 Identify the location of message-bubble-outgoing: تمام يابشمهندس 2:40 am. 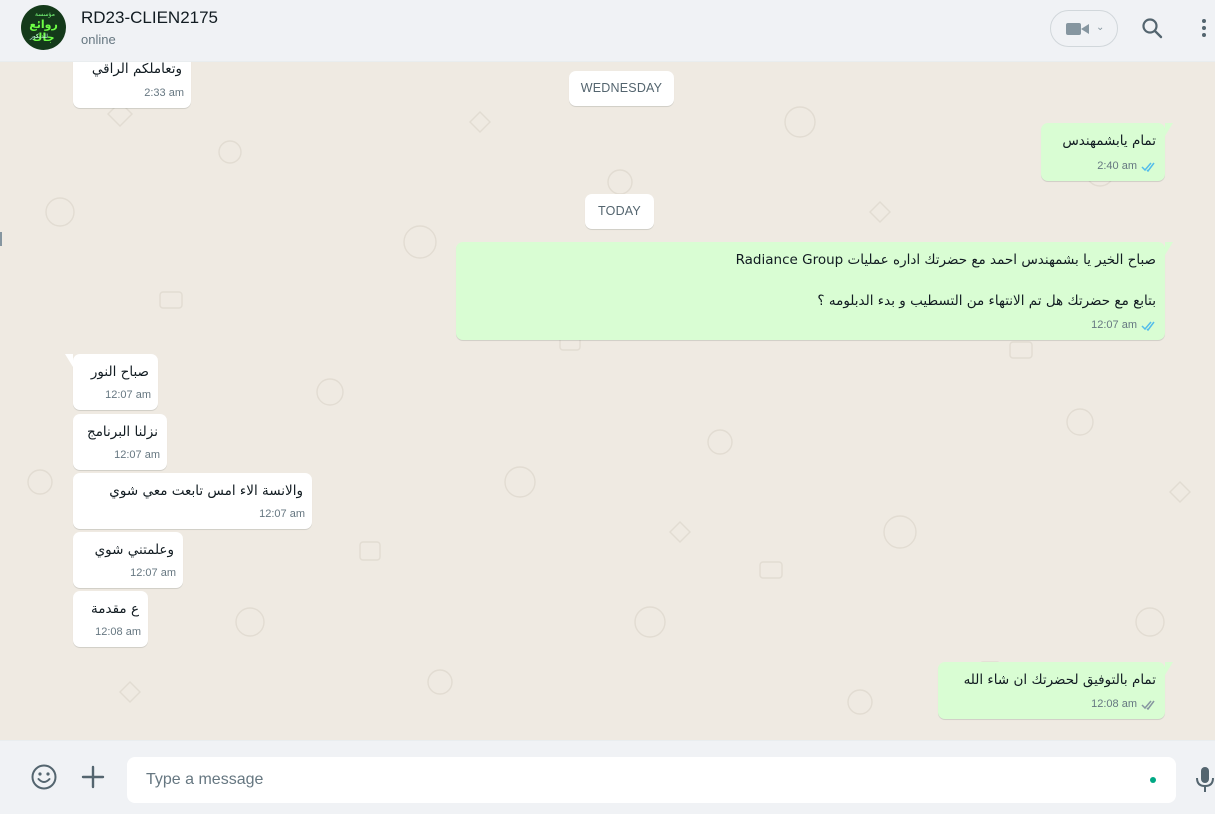
(1107, 152).